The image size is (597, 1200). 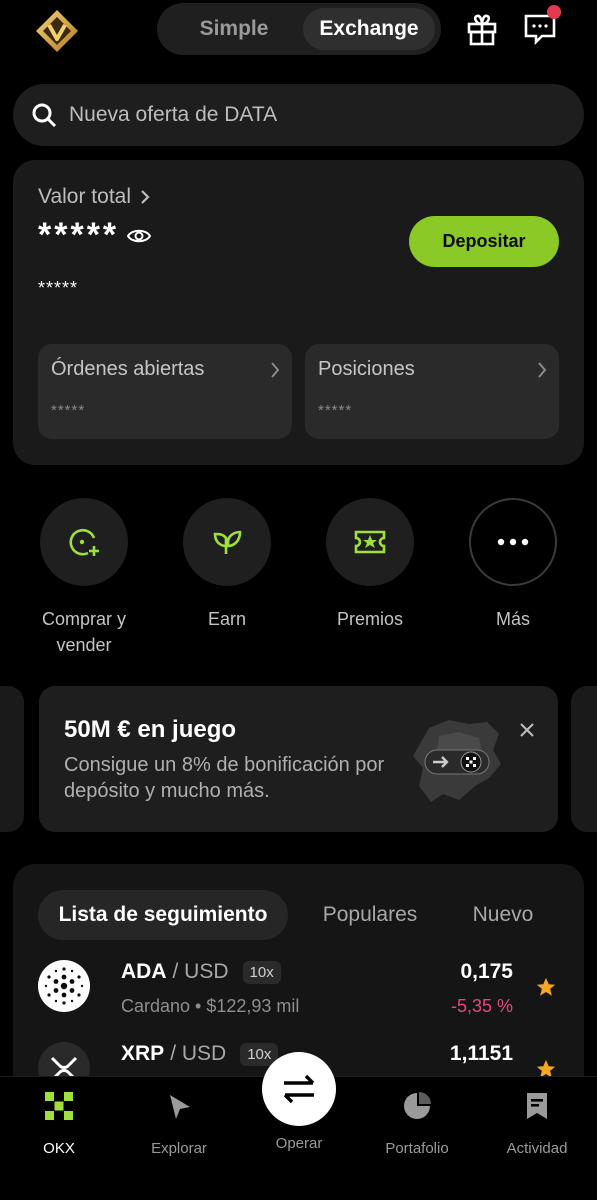 I want to click on eye-icon, so click(x=139, y=236).